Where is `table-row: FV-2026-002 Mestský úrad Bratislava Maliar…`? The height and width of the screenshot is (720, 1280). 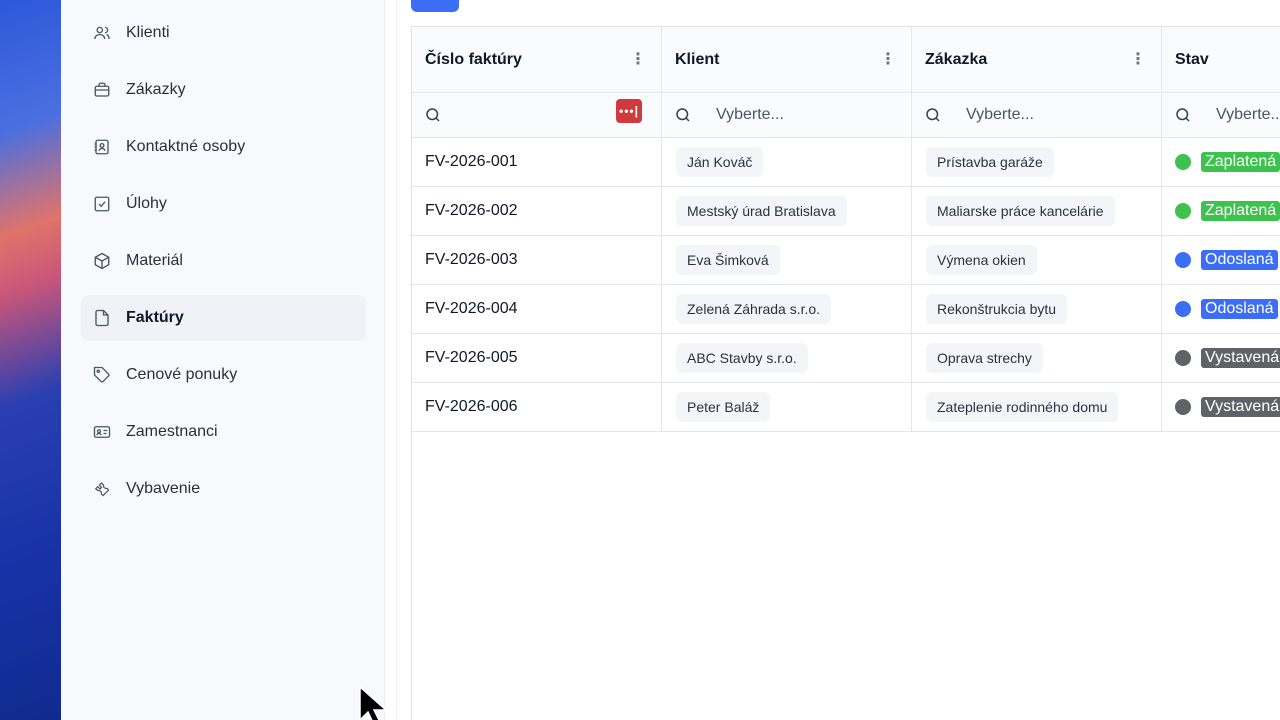
table-row: FV-2026-002 Mestský úrad Bratislava Maliar… is located at coordinates (846, 211).